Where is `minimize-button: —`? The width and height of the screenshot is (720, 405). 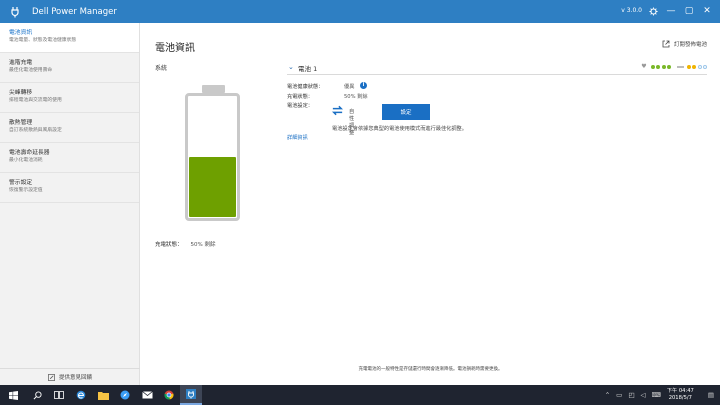
minimize-button: — is located at coordinates (671, 11).